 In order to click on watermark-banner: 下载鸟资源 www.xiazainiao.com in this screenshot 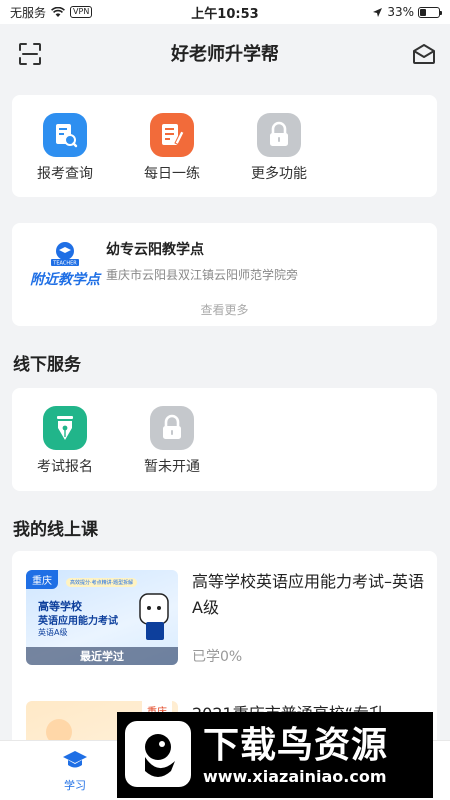, I will do `click(275, 755)`.